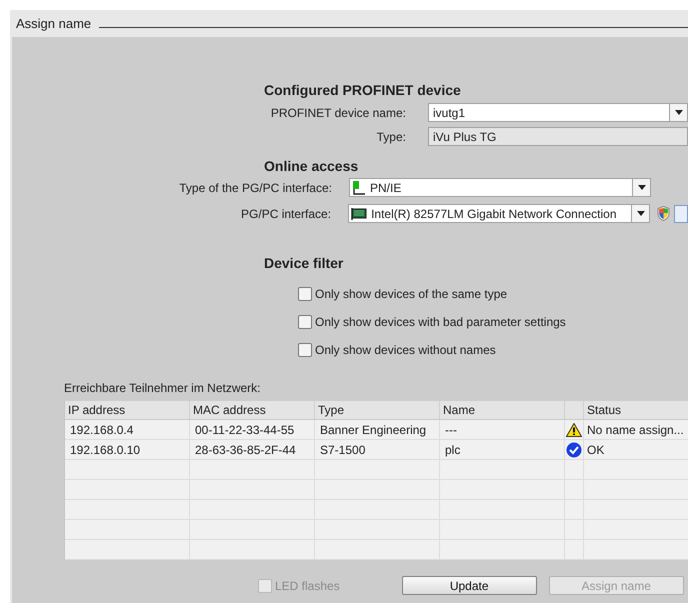 This screenshot has width=688, height=603. I want to click on column-header: Status, so click(604, 410).